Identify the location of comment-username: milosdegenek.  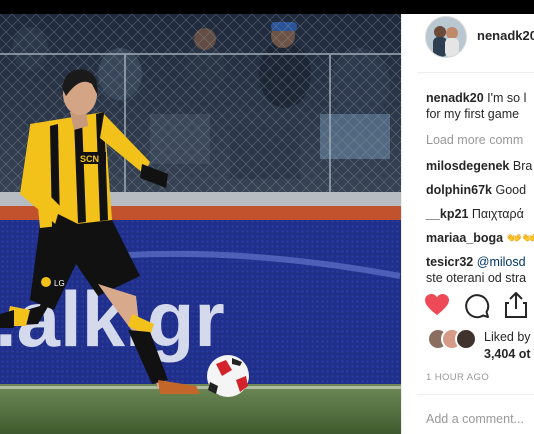
(467, 166).